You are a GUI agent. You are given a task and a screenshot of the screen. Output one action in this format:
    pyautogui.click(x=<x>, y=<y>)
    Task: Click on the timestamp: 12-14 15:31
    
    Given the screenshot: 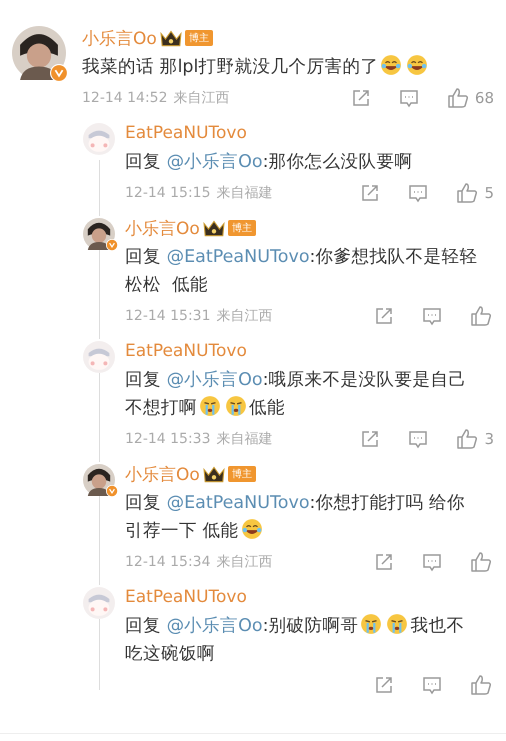 What is the action you would take?
    pyautogui.click(x=167, y=316)
    